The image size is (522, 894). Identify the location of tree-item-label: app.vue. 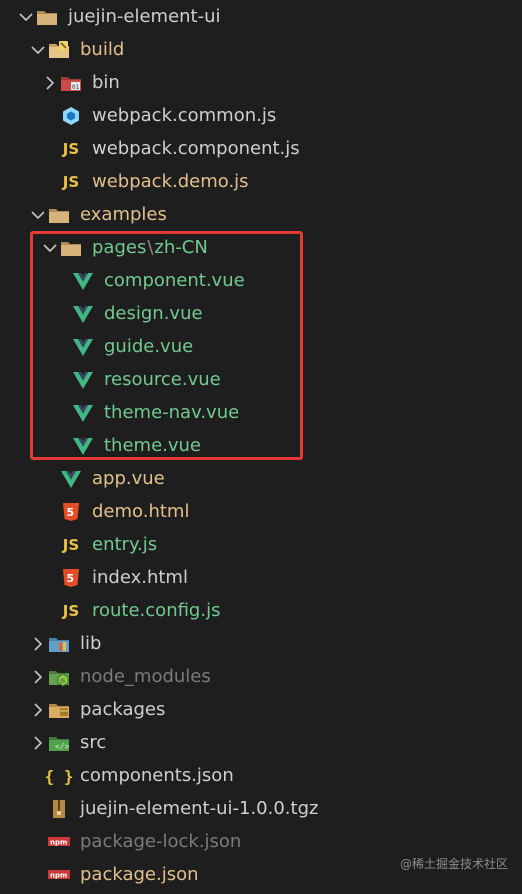
(128, 479).